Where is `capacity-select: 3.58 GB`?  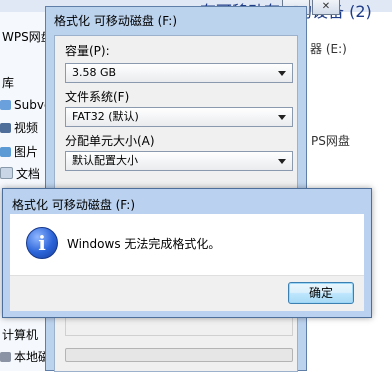
capacity-select: 3.58 GB is located at coordinates (179, 73).